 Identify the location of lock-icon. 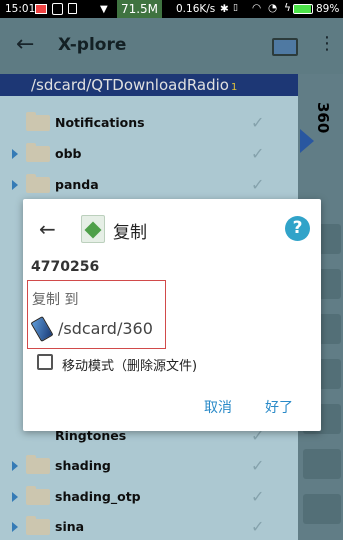
(72, 8).